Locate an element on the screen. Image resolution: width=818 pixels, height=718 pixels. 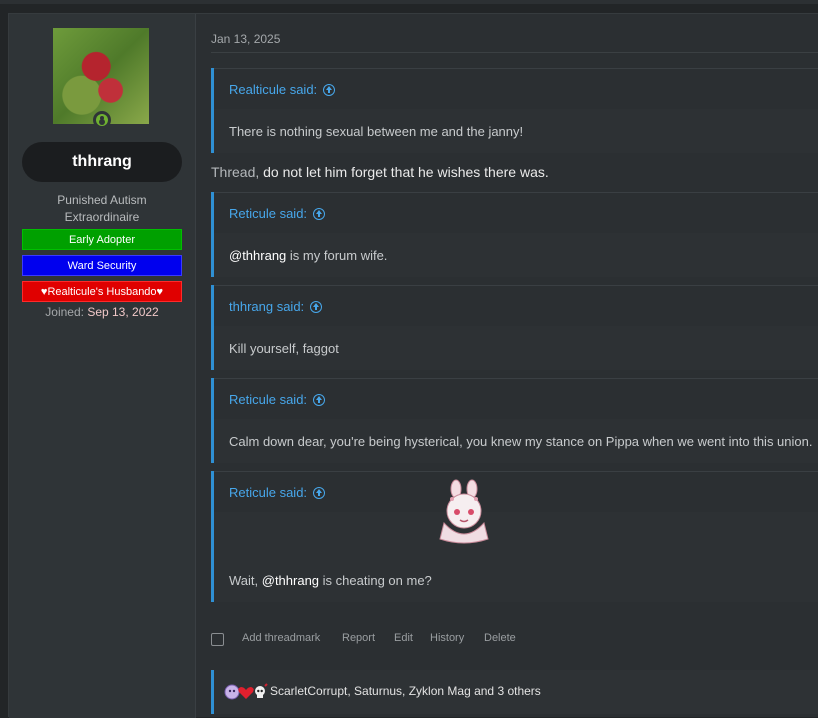
skull-icon is located at coordinates (261, 690).